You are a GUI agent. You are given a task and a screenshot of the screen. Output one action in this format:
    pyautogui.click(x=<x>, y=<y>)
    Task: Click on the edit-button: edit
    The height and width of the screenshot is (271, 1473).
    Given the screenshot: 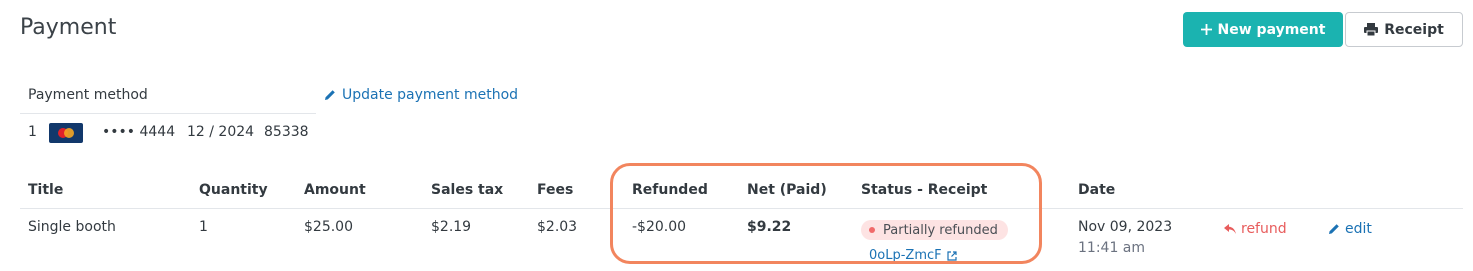 What is the action you would take?
    pyautogui.click(x=1350, y=229)
    